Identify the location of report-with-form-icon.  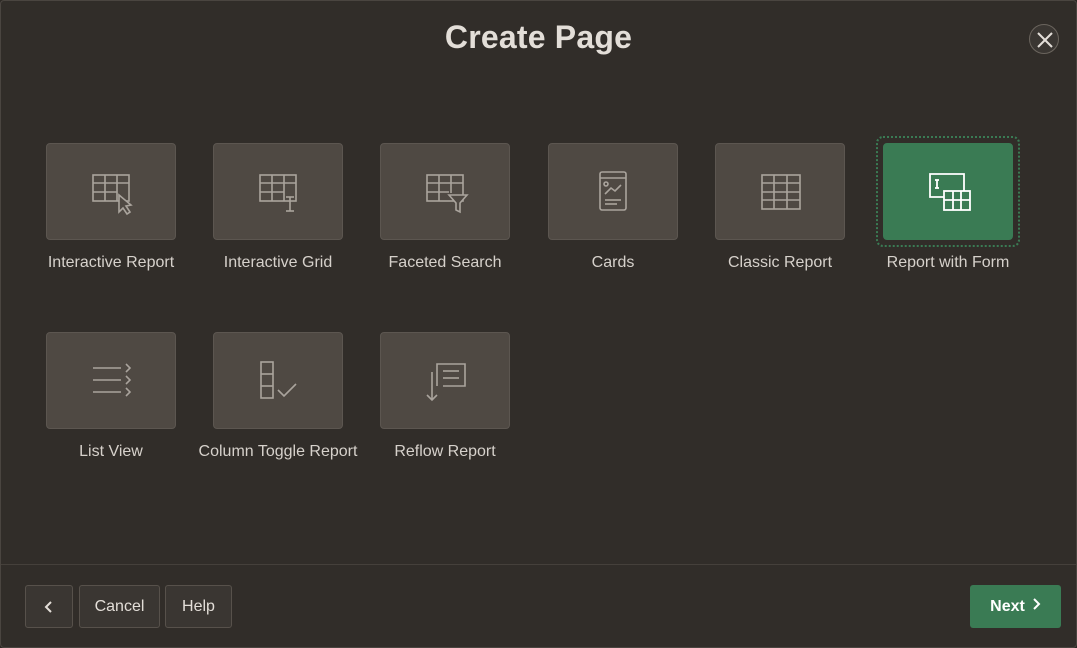
(950, 192).